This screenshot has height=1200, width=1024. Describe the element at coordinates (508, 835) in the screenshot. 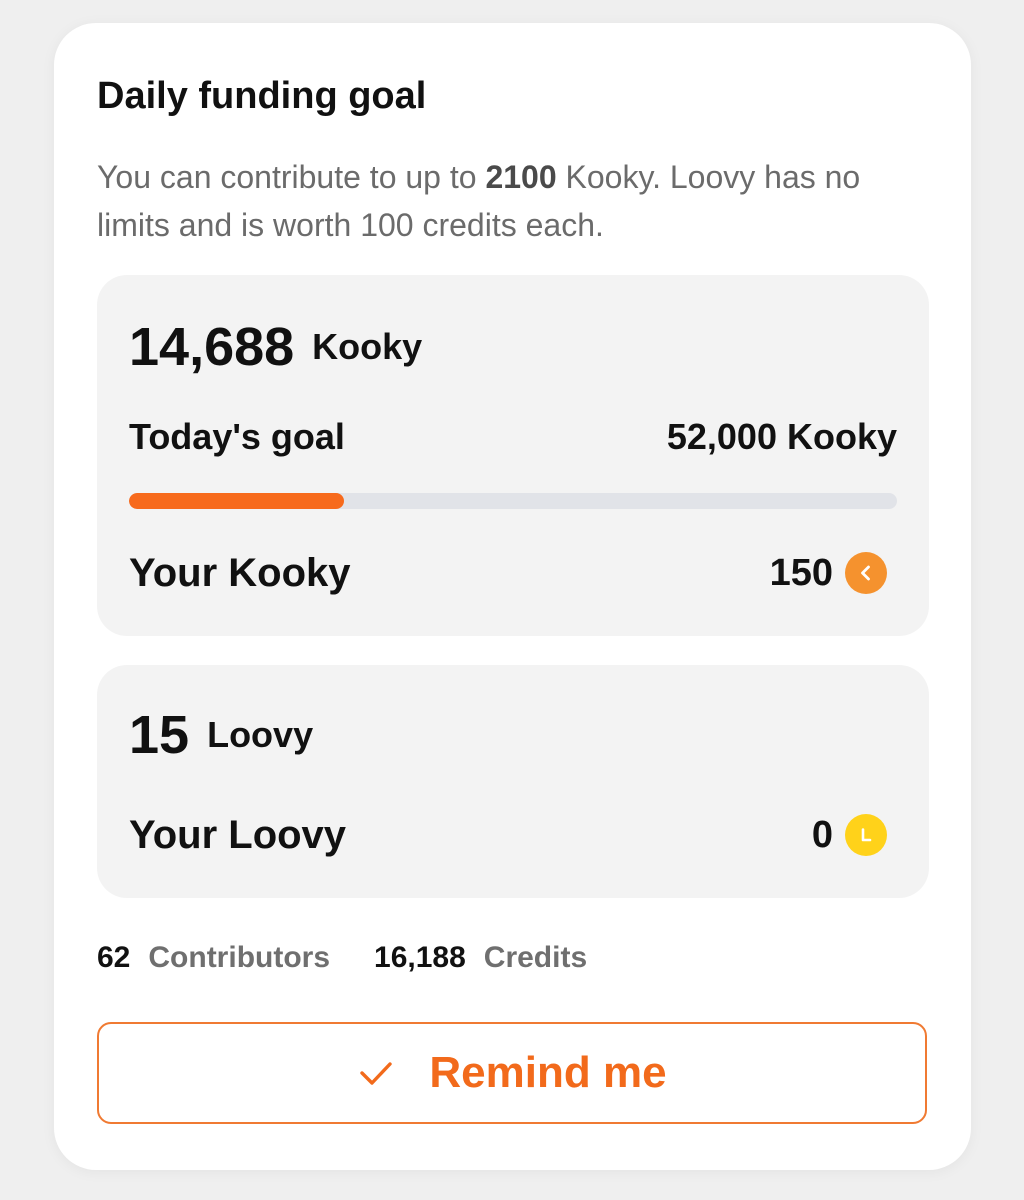

I see `your-loovy-row: Your Loovy 0` at that location.